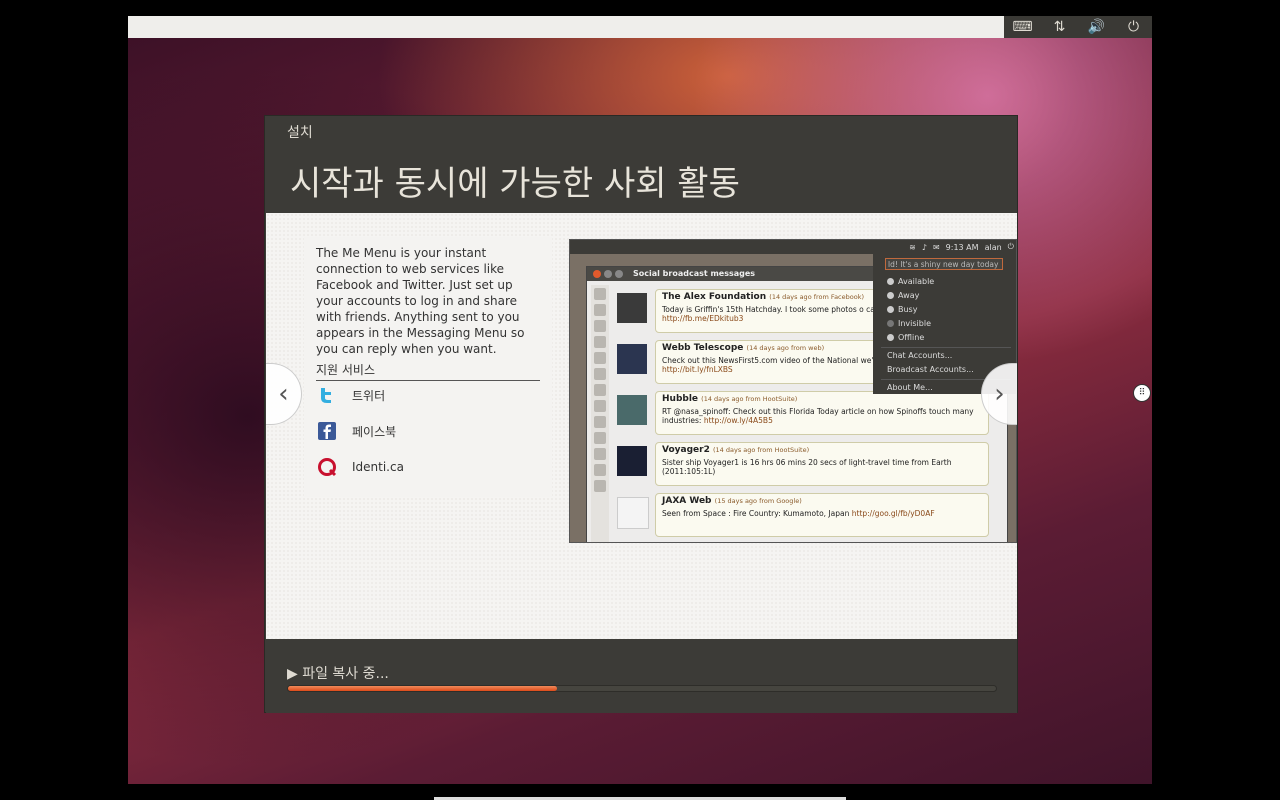 This screenshot has width=1280, height=800. What do you see at coordinates (640, 27) in the screenshot?
I see `top-panel: ⌨ ⇅ 🔊 ⏻` at bounding box center [640, 27].